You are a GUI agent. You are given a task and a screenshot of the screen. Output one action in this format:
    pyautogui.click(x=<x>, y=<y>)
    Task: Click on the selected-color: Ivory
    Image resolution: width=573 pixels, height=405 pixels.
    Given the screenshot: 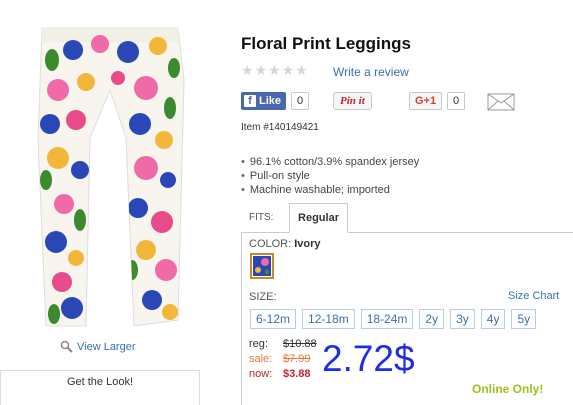 What is the action you would take?
    pyautogui.click(x=307, y=244)
    